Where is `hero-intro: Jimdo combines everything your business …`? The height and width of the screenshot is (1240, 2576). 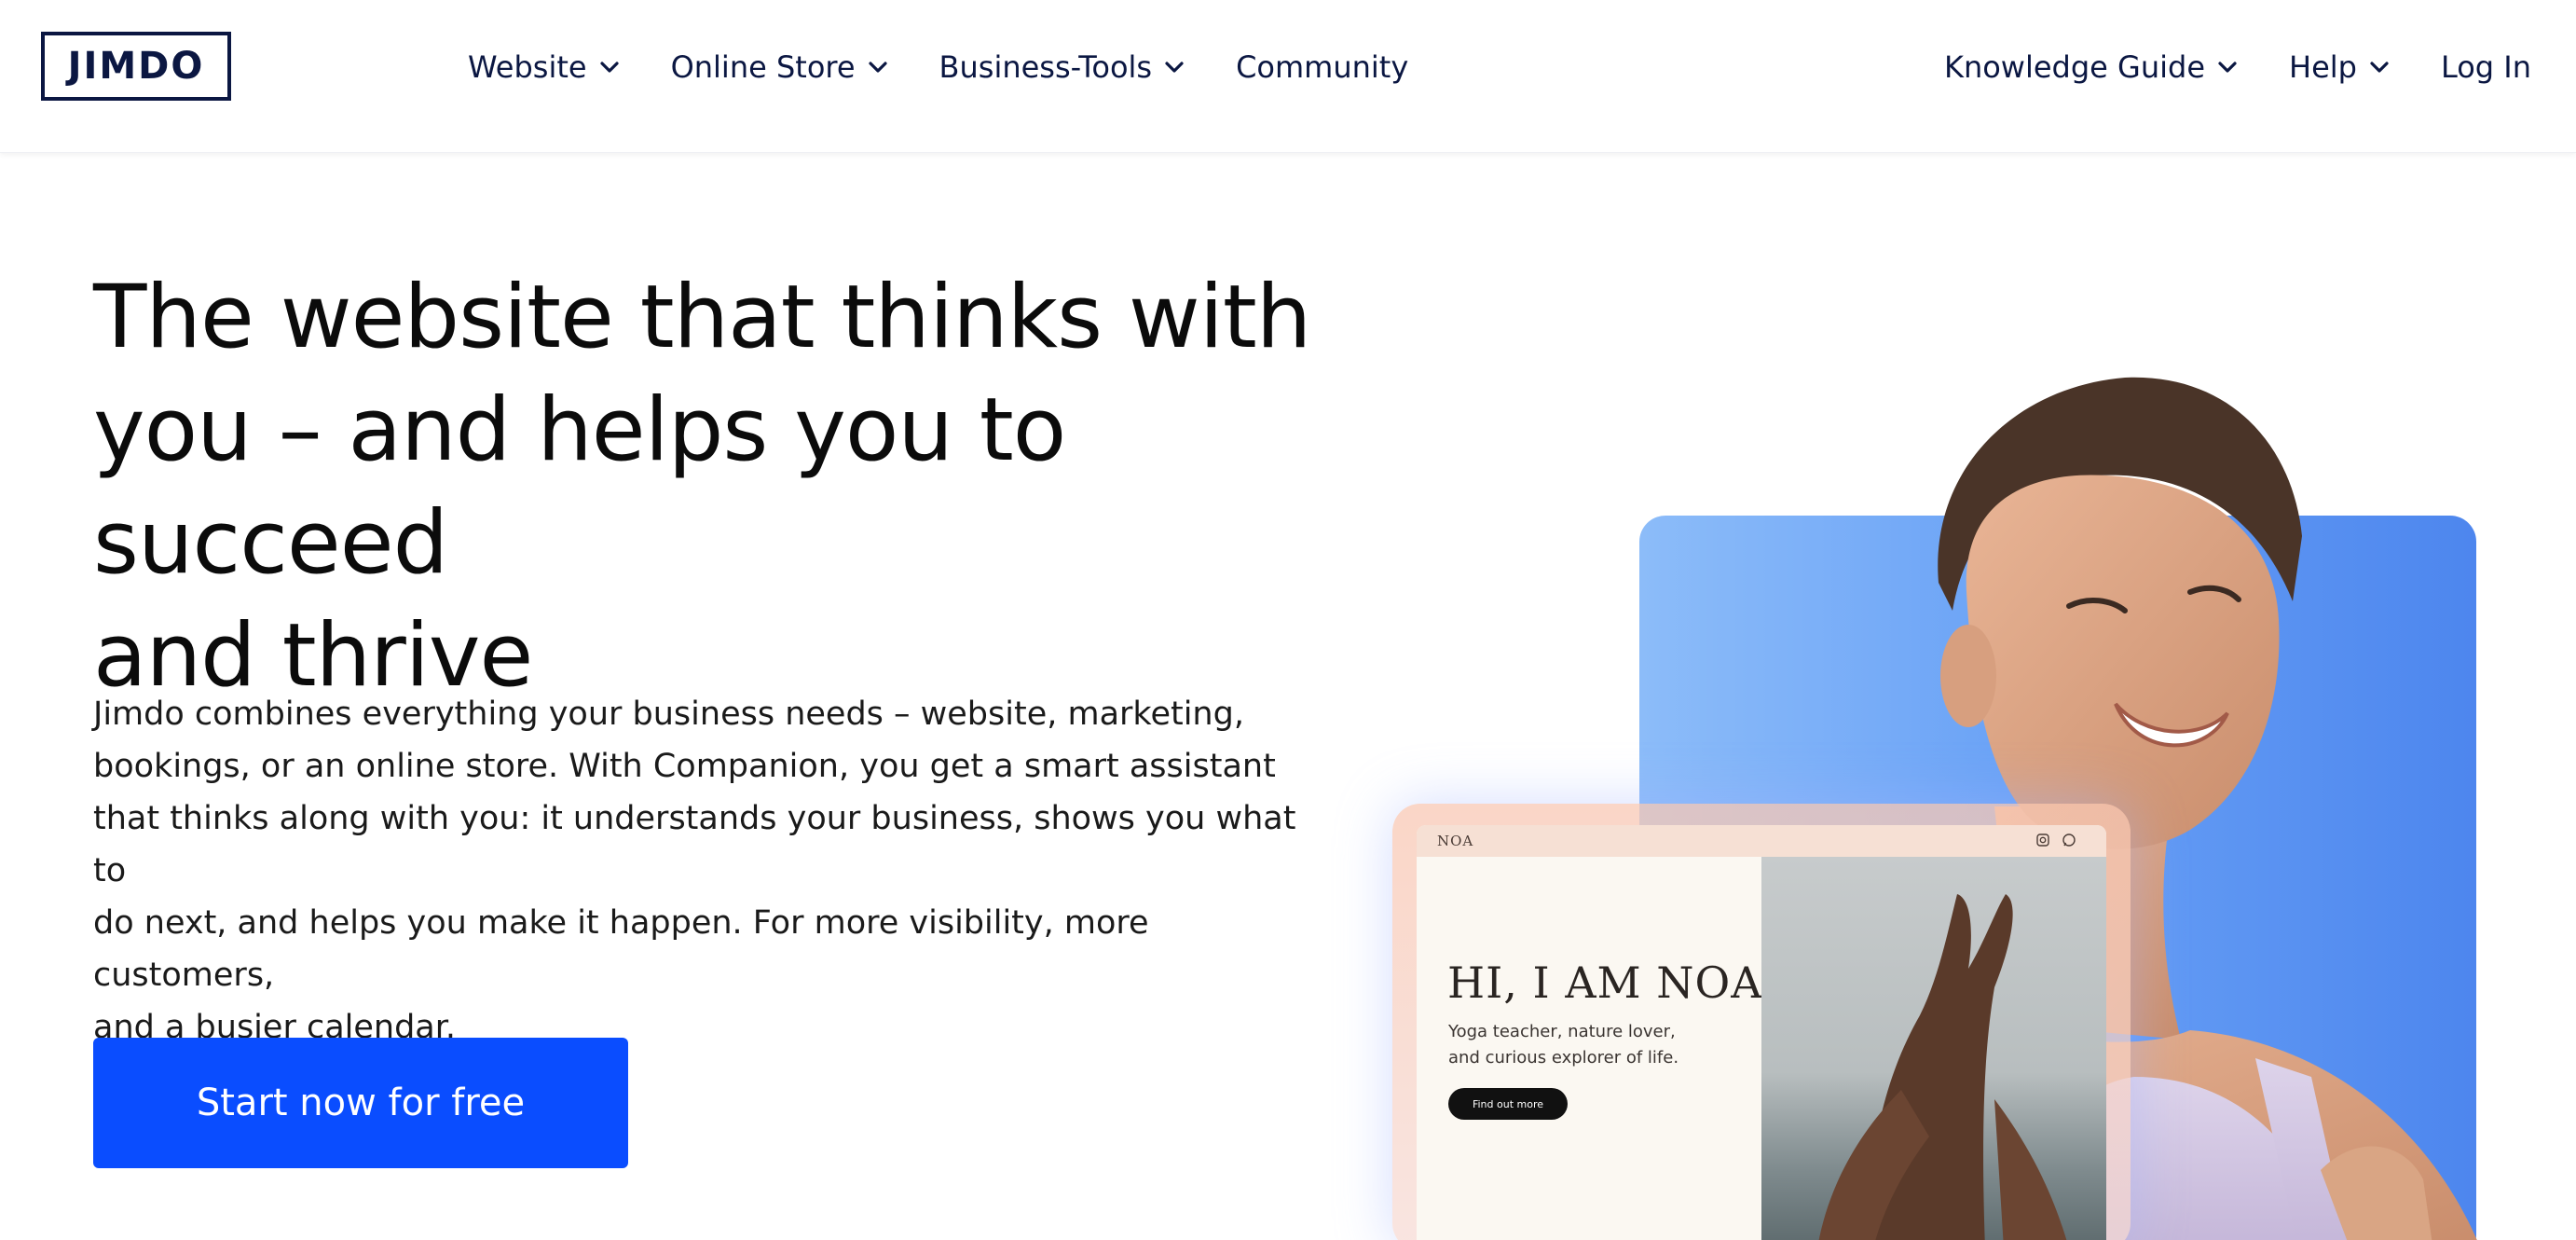
hero-intro: Jimdo combines everything your business … is located at coordinates (699, 871).